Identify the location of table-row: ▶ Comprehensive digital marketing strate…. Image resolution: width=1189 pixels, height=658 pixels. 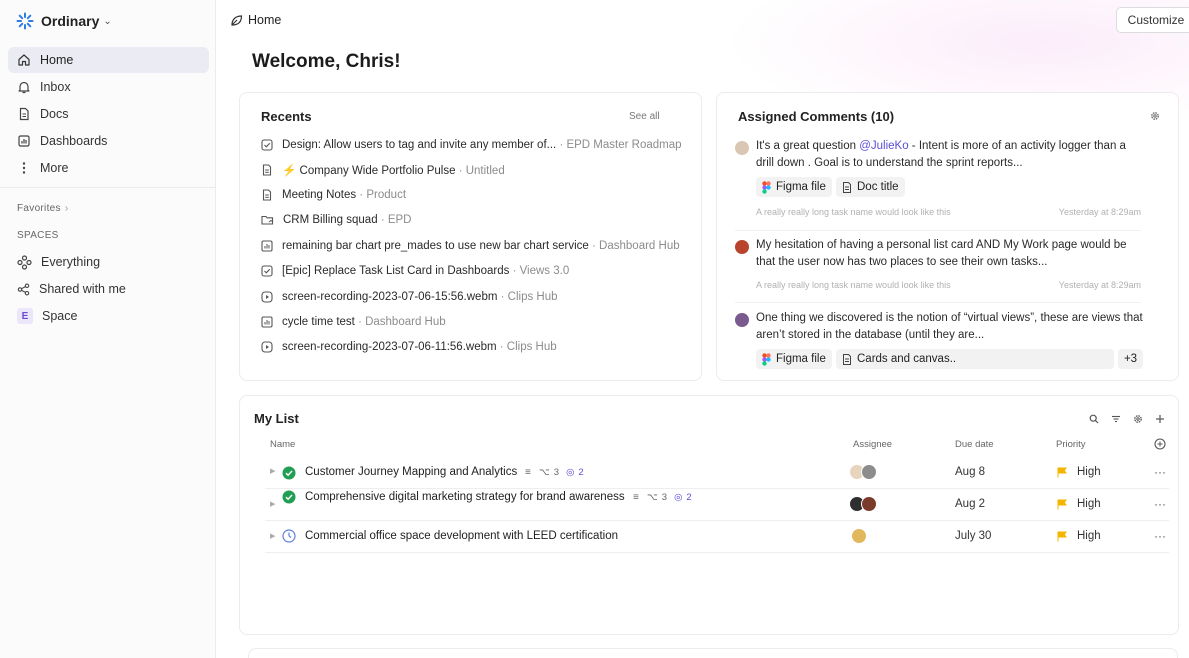
(717, 505).